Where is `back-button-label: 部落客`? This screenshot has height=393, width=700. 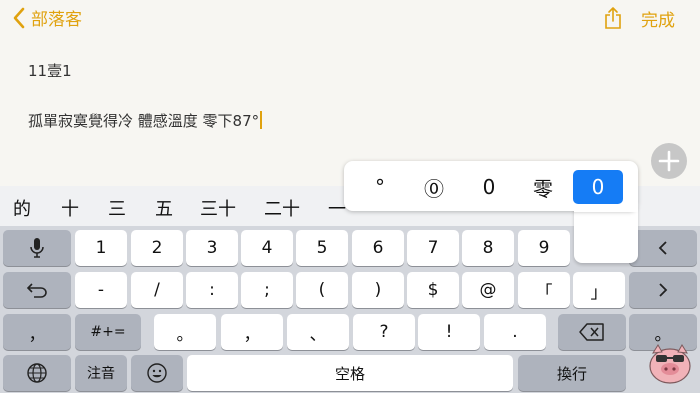 back-button-label: 部落客 is located at coordinates (56, 20).